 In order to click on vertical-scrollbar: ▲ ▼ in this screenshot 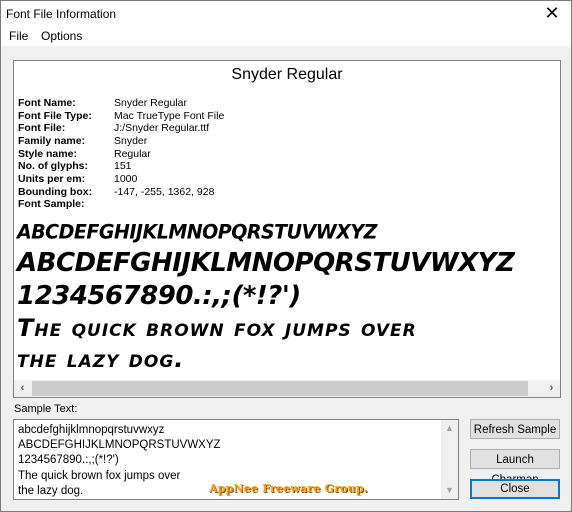, I will do `click(449, 459)`.